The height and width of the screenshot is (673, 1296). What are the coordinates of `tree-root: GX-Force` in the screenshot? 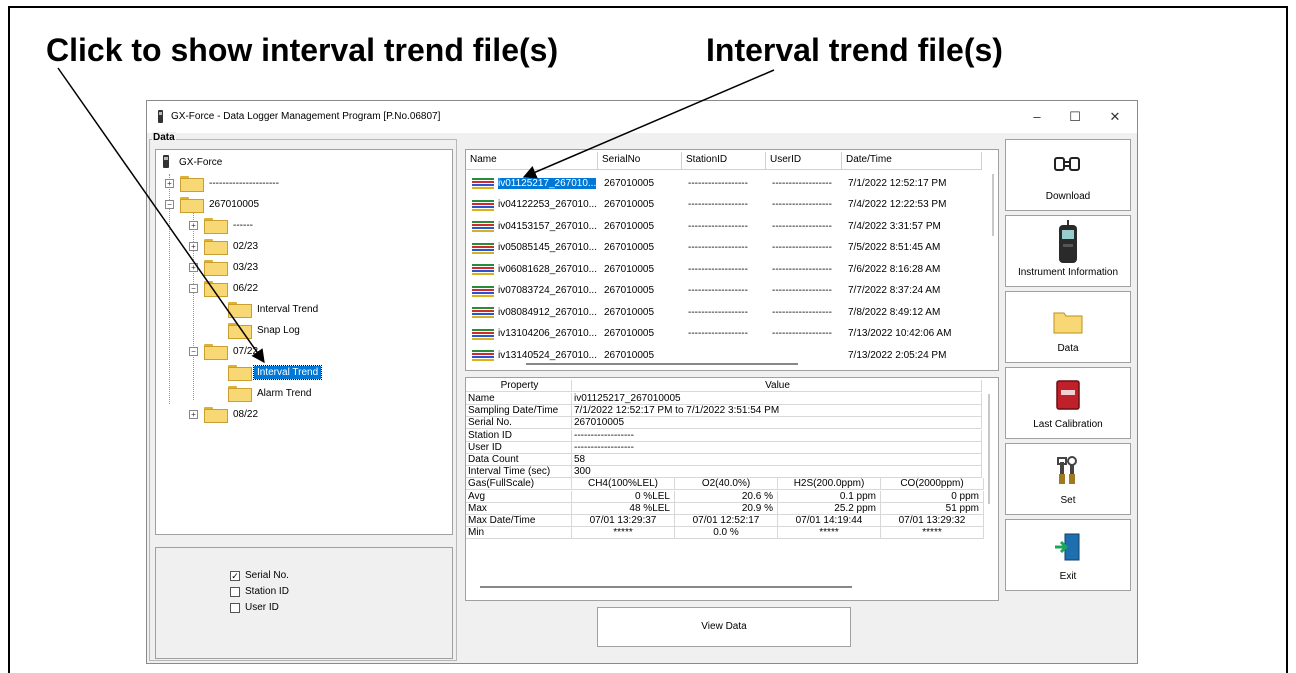 It's located at (193, 162).